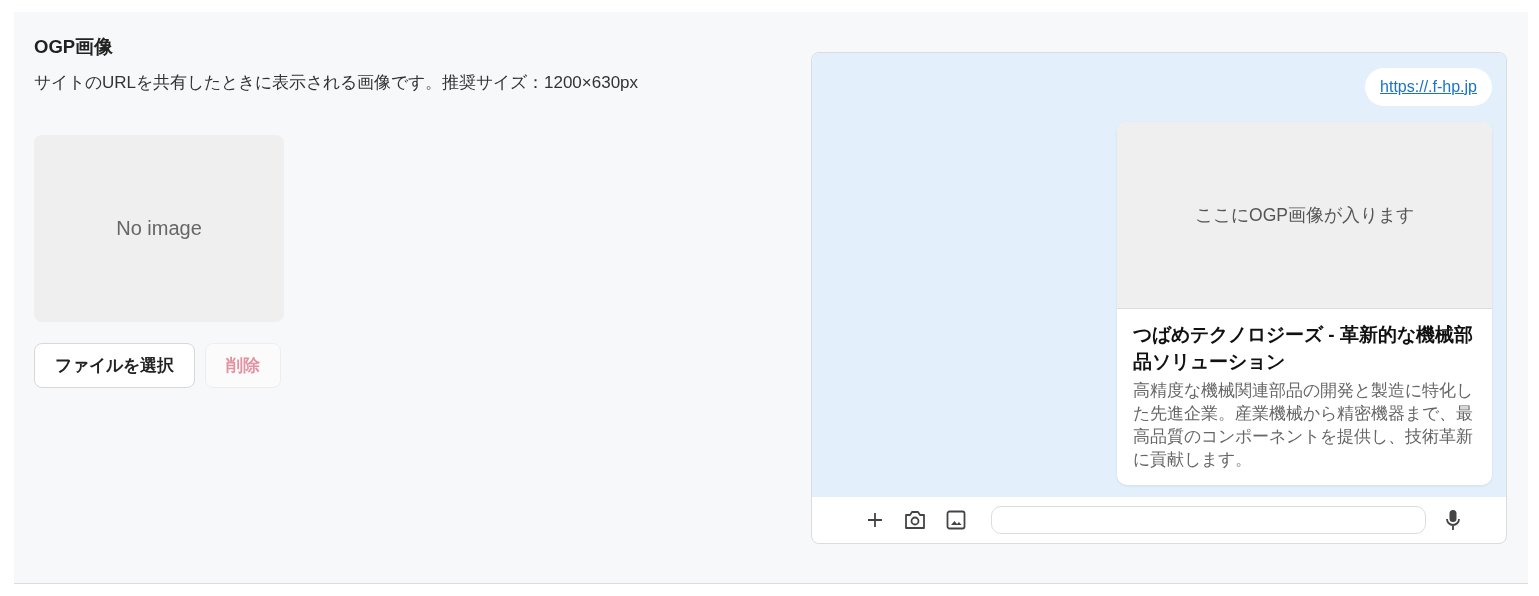 The width and height of the screenshot is (1539, 596). Describe the element at coordinates (114, 365) in the screenshot. I see `choose-file-button: ファイルを選択` at that location.